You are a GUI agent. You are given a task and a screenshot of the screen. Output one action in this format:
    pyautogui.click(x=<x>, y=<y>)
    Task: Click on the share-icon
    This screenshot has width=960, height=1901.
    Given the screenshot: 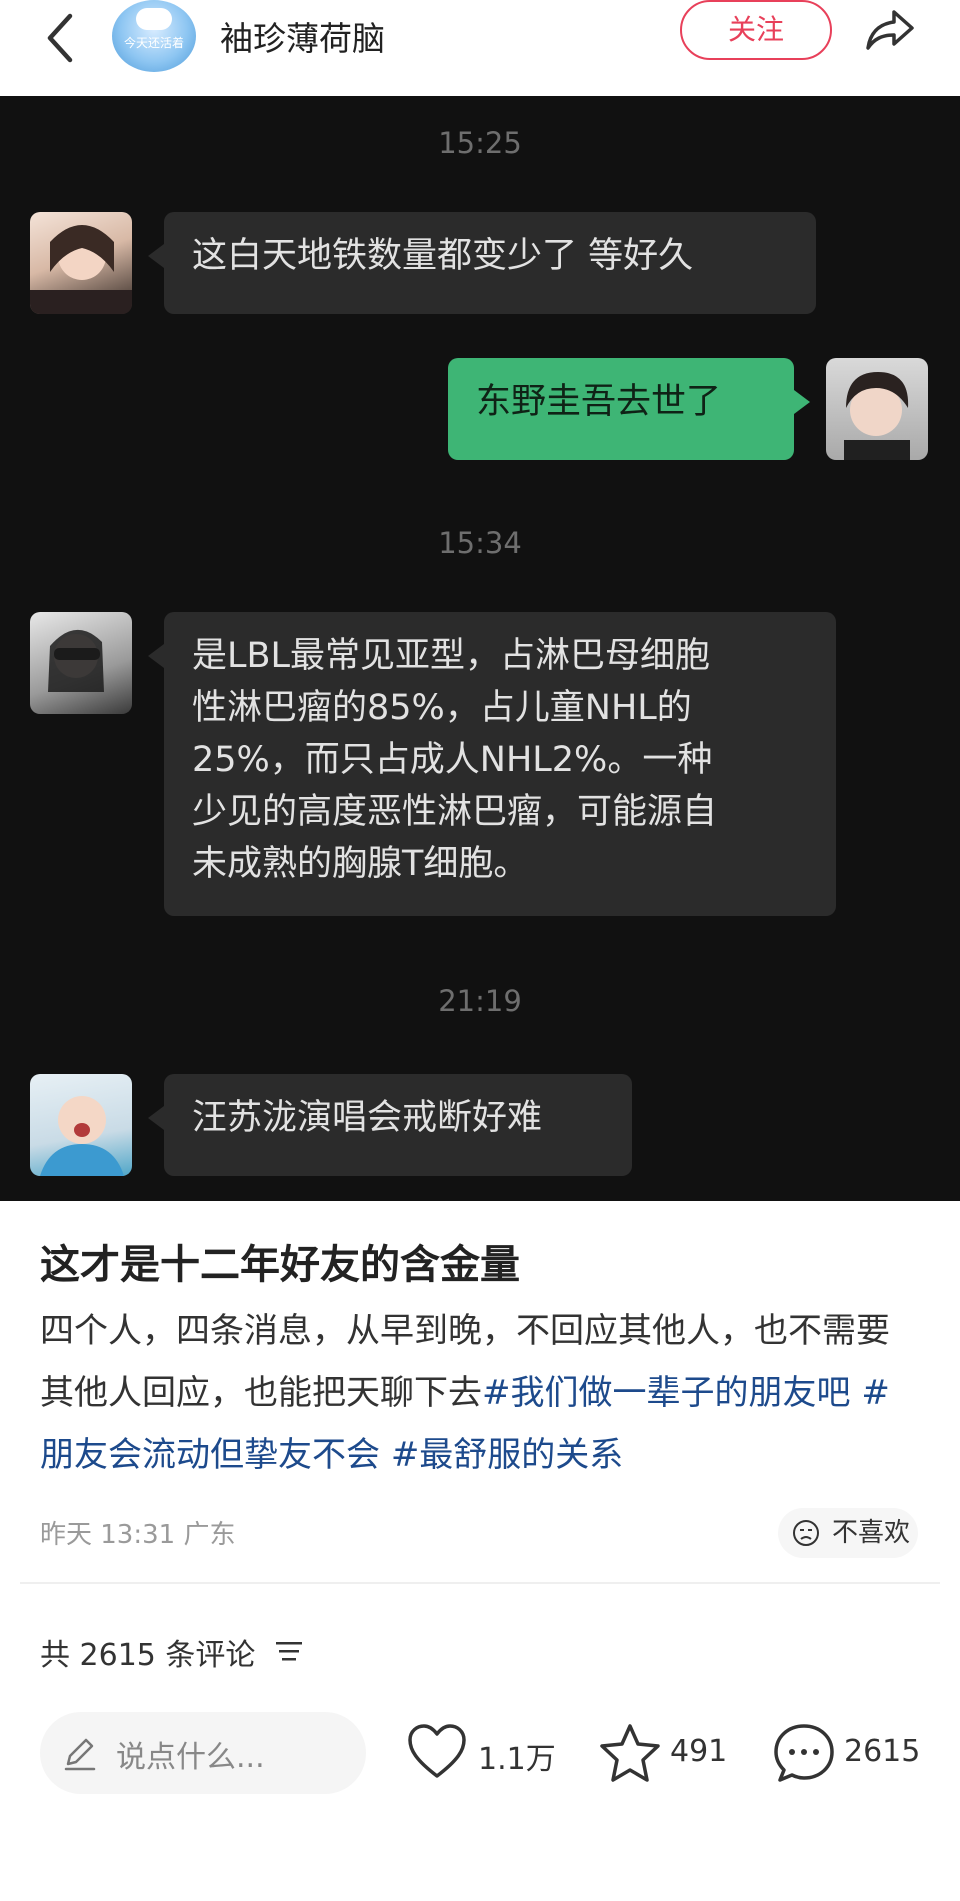 What is the action you would take?
    pyautogui.click(x=890, y=30)
    